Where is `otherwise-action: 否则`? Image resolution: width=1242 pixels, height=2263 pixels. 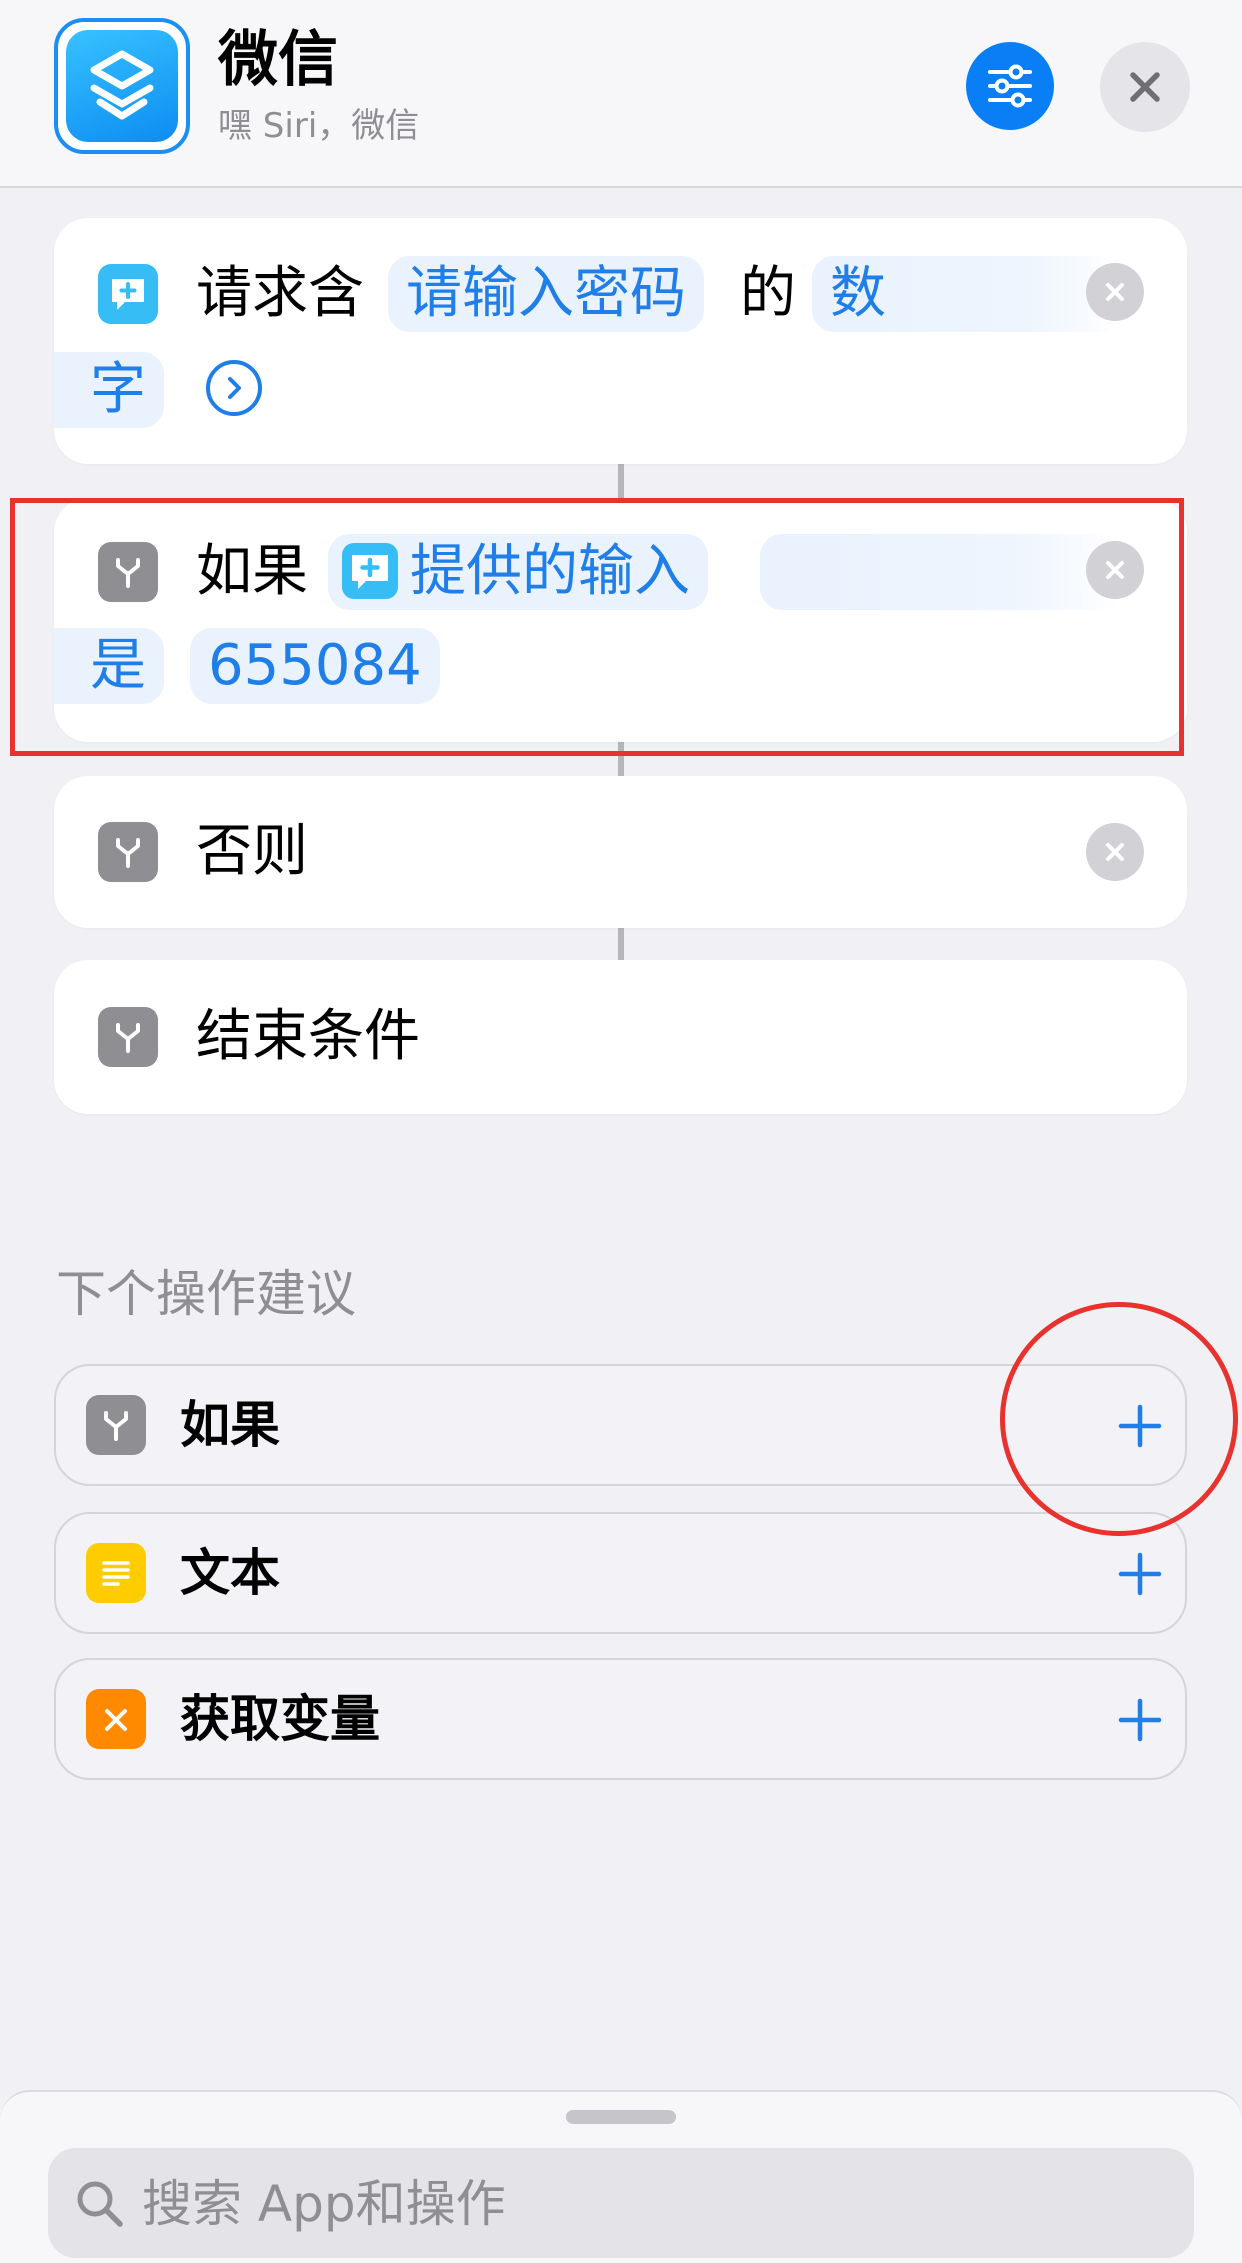
otherwise-action: 否则 is located at coordinates (620, 852).